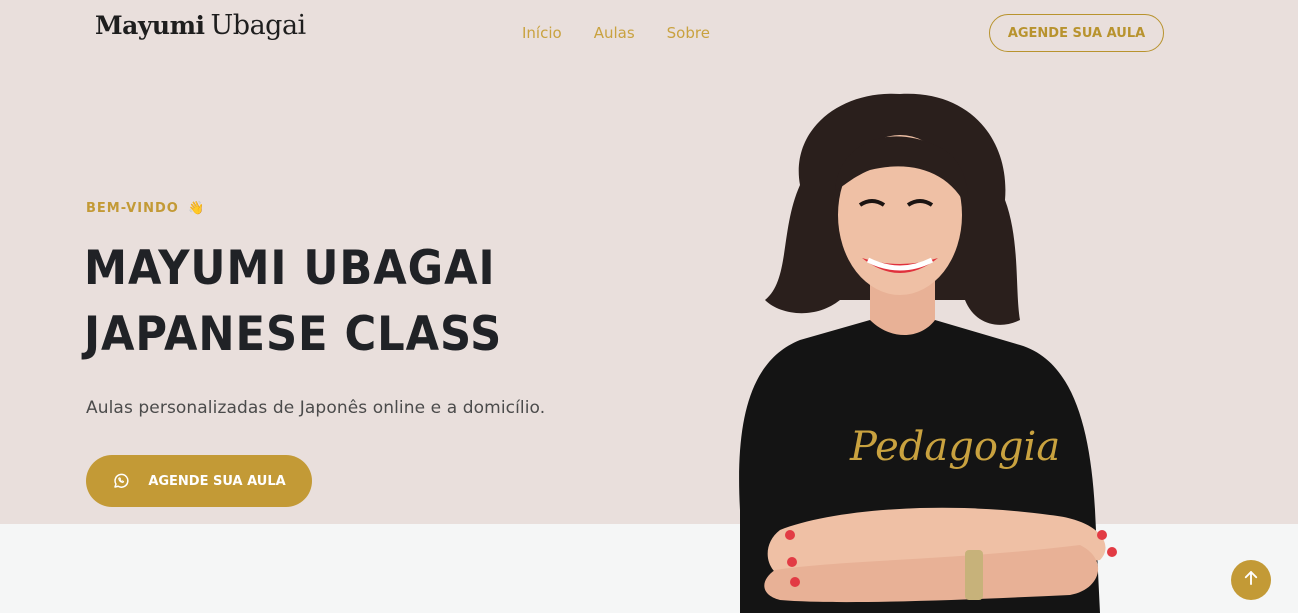 The height and width of the screenshot is (613, 1298). I want to click on waving-hand-icon: 👋, so click(197, 208).